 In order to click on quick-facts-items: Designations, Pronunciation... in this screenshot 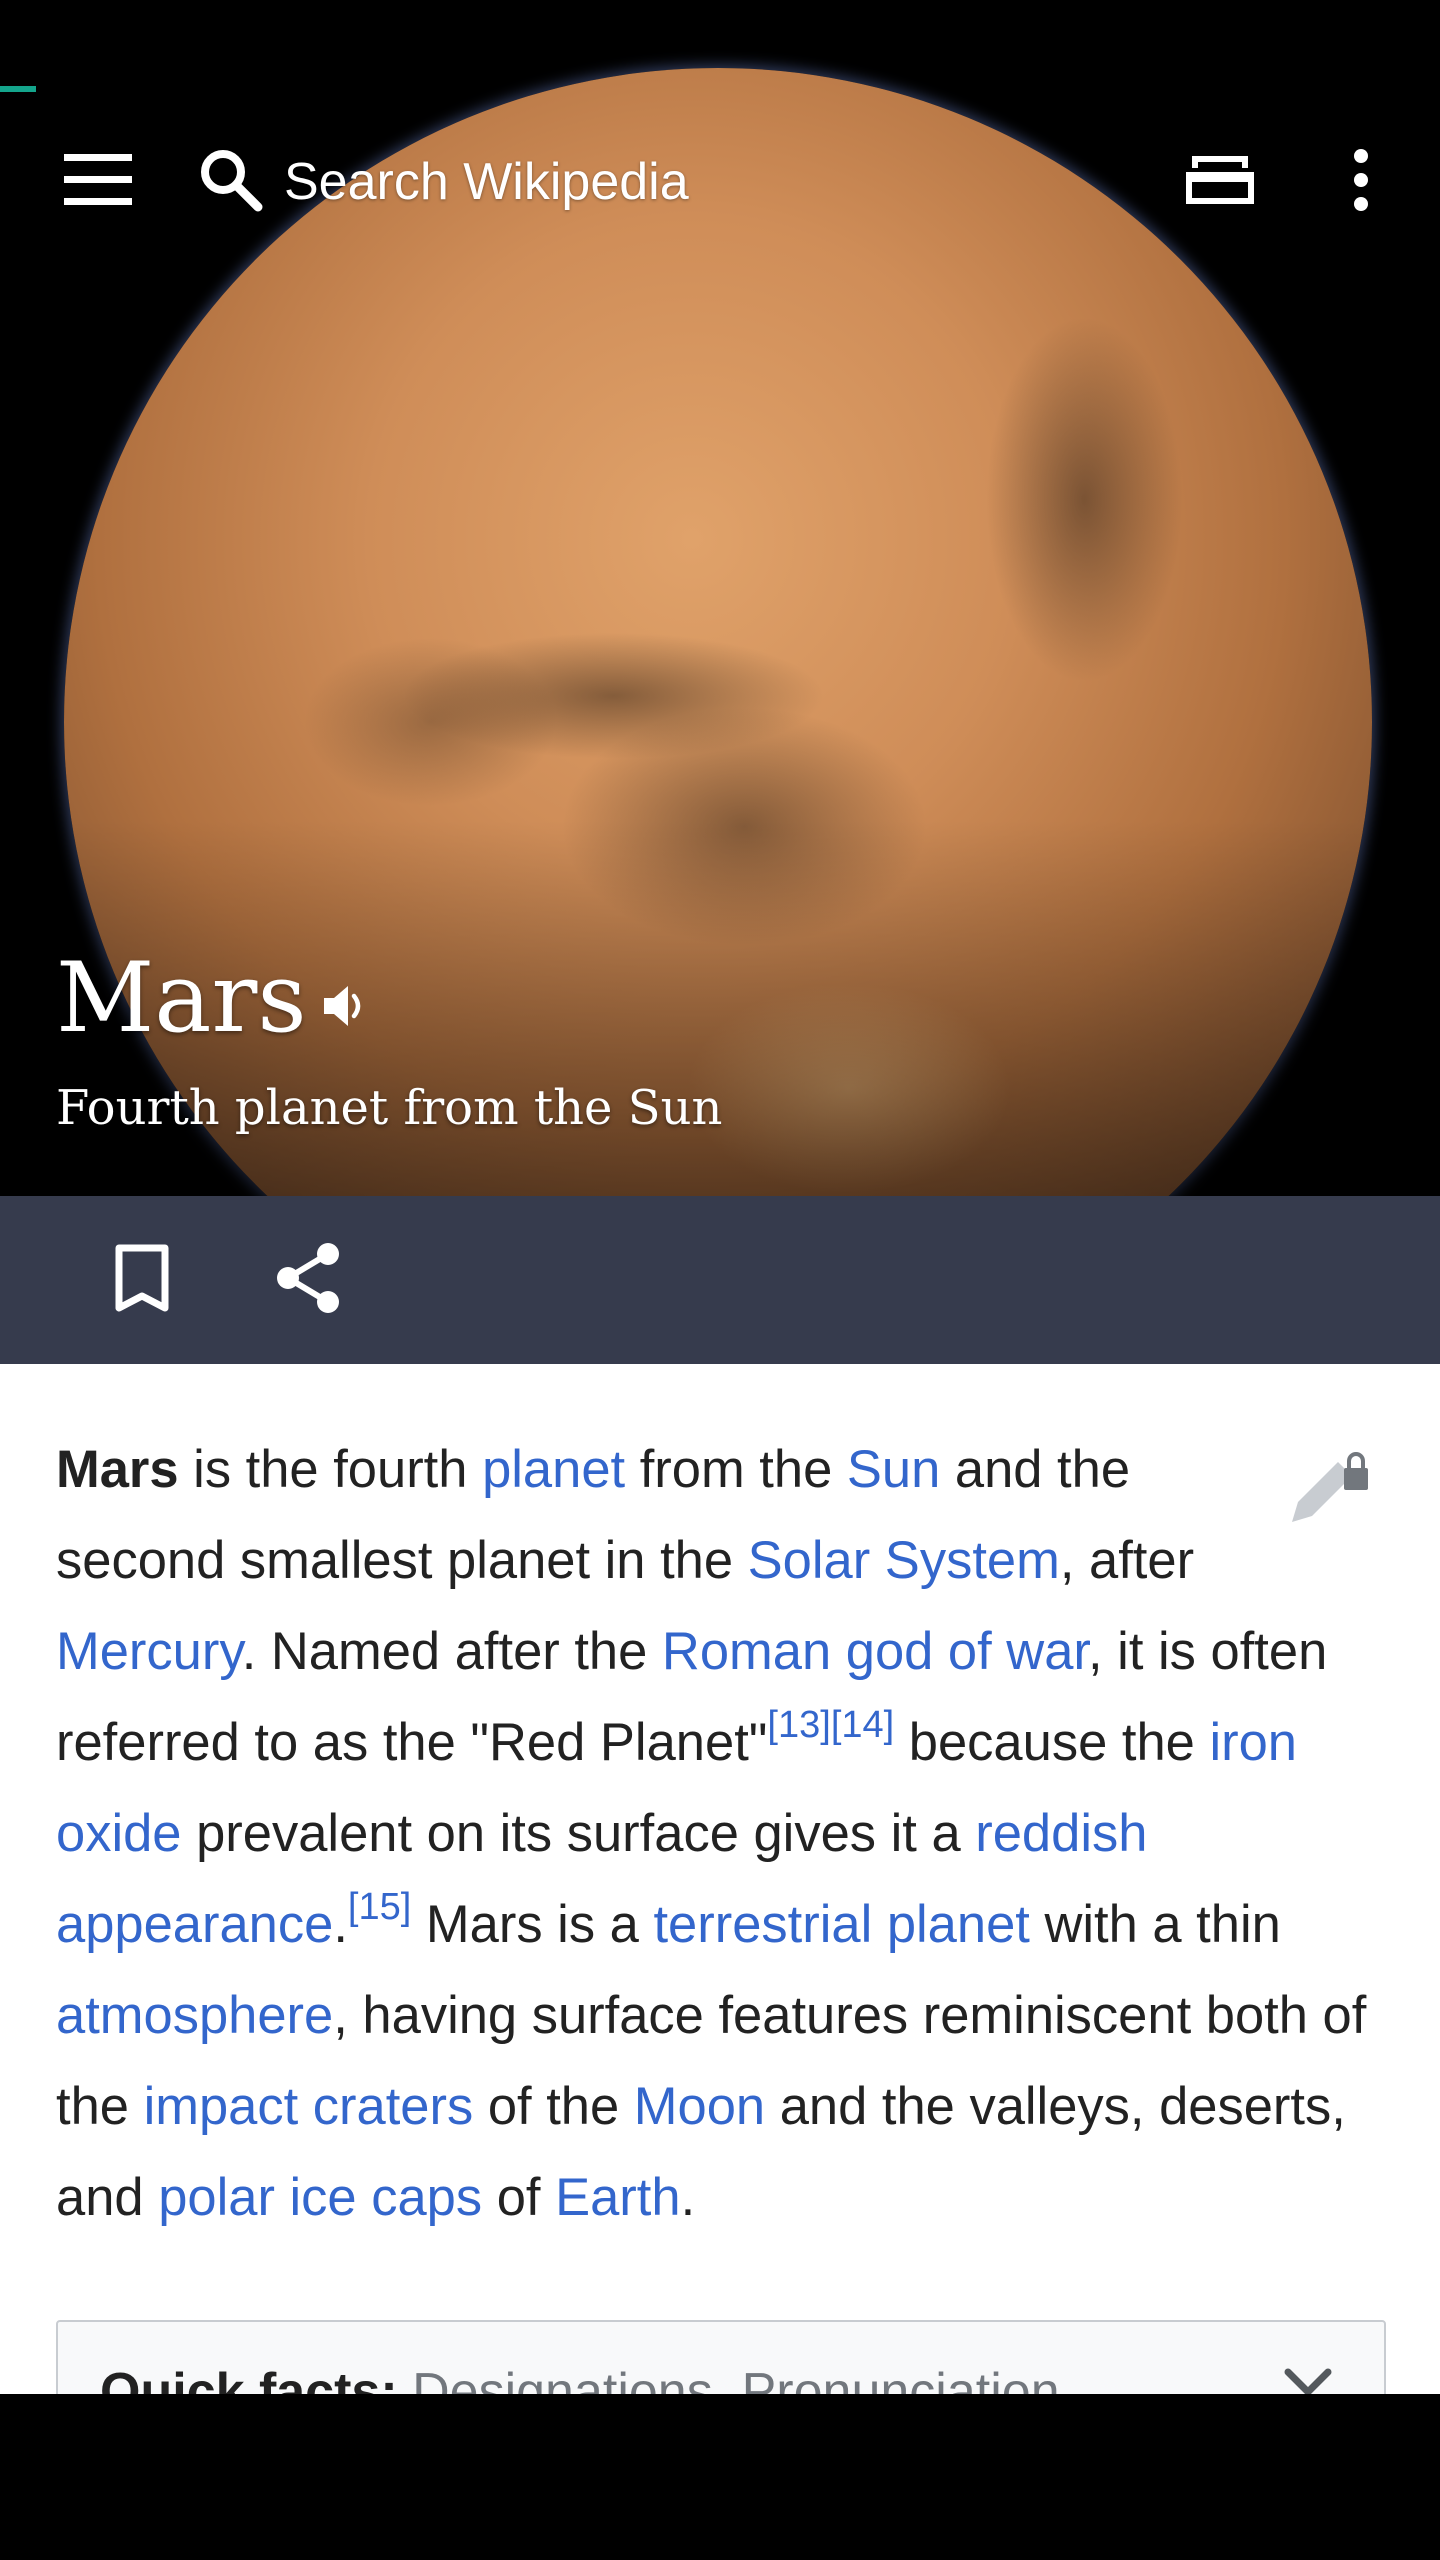, I will do `click(750, 2378)`.